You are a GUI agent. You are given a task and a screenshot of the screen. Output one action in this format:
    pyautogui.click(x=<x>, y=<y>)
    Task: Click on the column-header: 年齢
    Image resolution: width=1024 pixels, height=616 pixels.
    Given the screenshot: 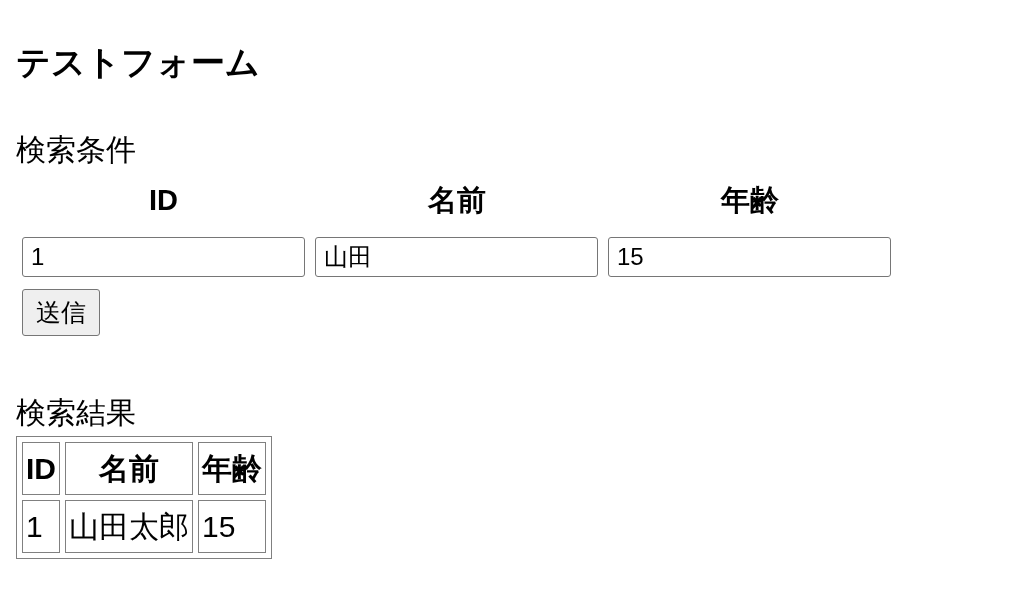 What is the action you would take?
    pyautogui.click(x=232, y=468)
    